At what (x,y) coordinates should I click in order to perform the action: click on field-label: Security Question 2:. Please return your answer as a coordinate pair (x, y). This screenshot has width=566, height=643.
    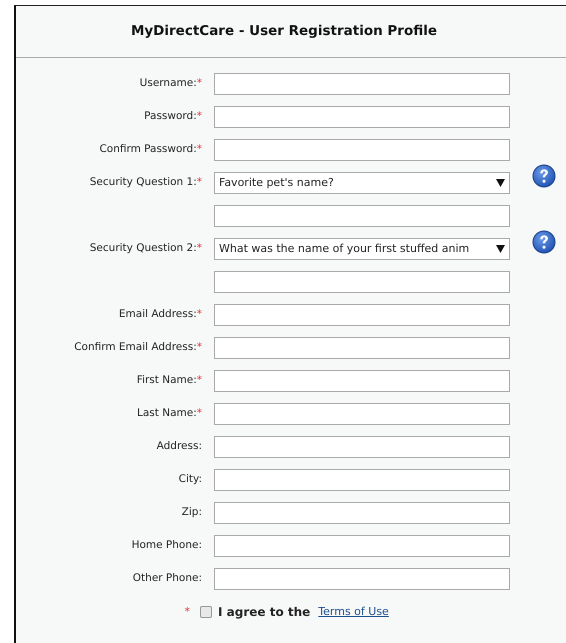
    Looking at the image, I should click on (143, 248).